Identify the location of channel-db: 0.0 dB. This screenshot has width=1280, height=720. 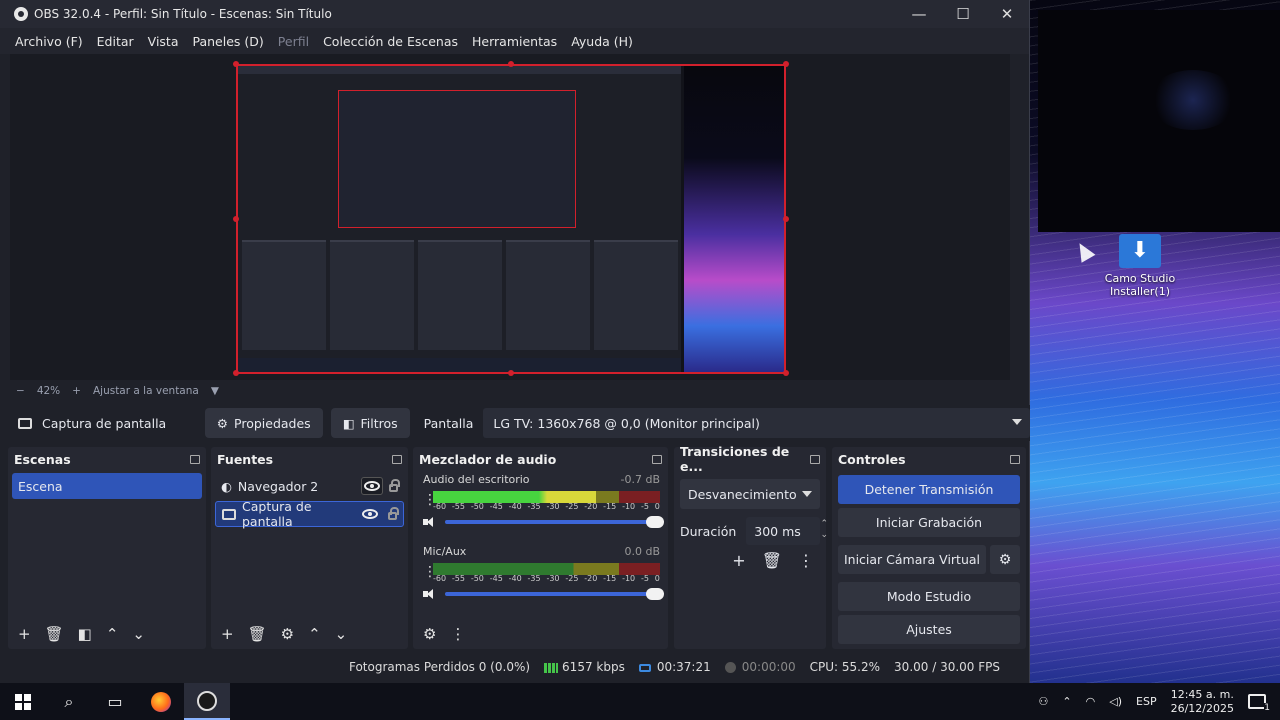
(642, 551).